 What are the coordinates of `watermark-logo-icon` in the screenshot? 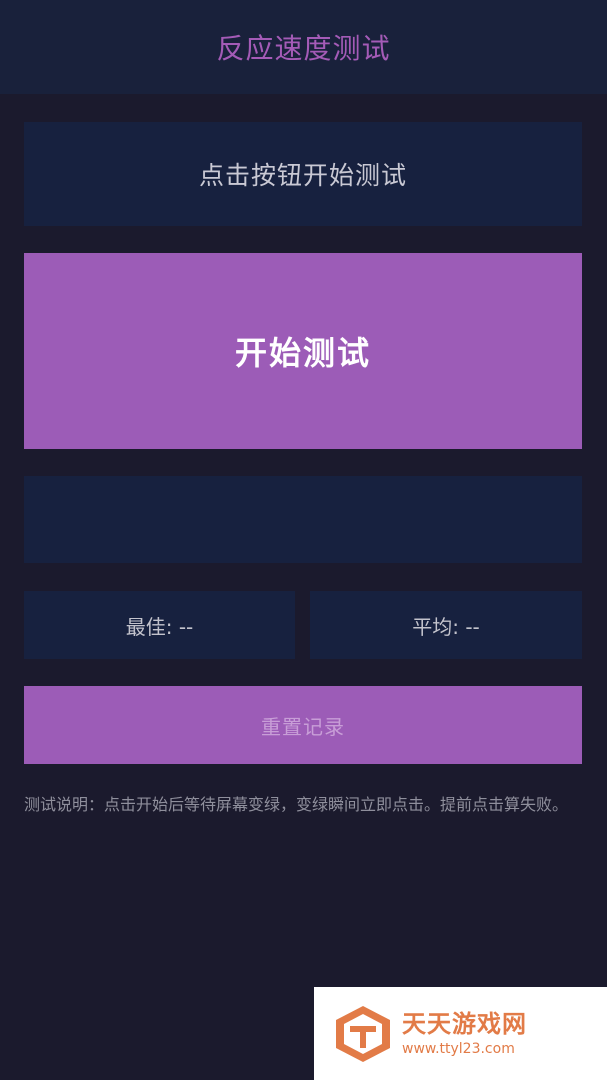 It's located at (363, 1033).